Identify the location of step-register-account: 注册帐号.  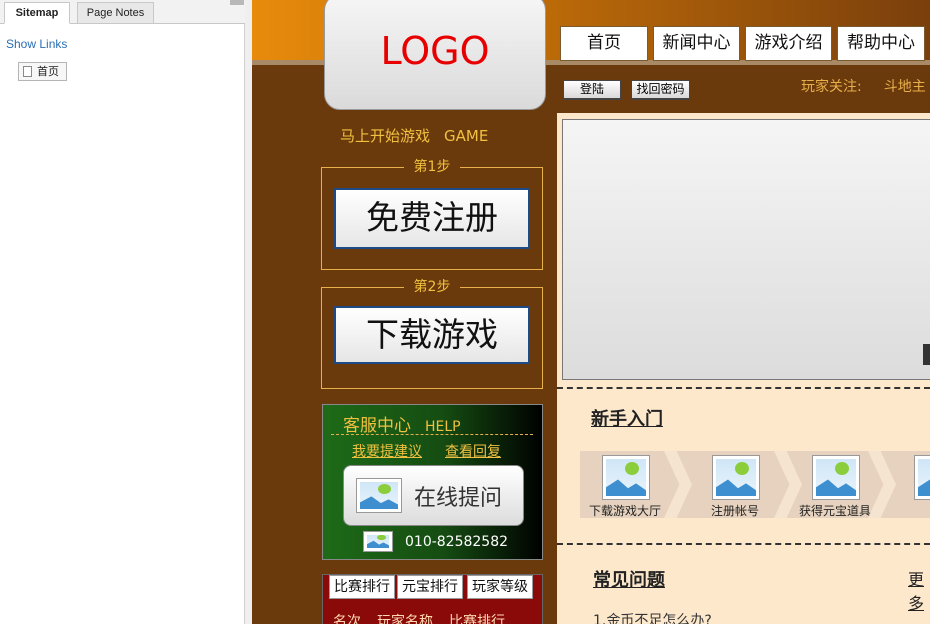
(735, 484).